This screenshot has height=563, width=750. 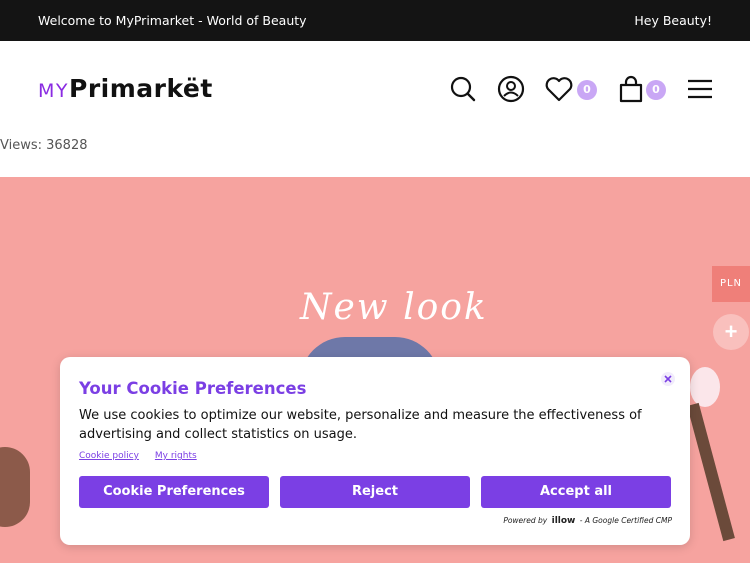 What do you see at coordinates (394, 307) in the screenshot?
I see `hero-title: New look` at bounding box center [394, 307].